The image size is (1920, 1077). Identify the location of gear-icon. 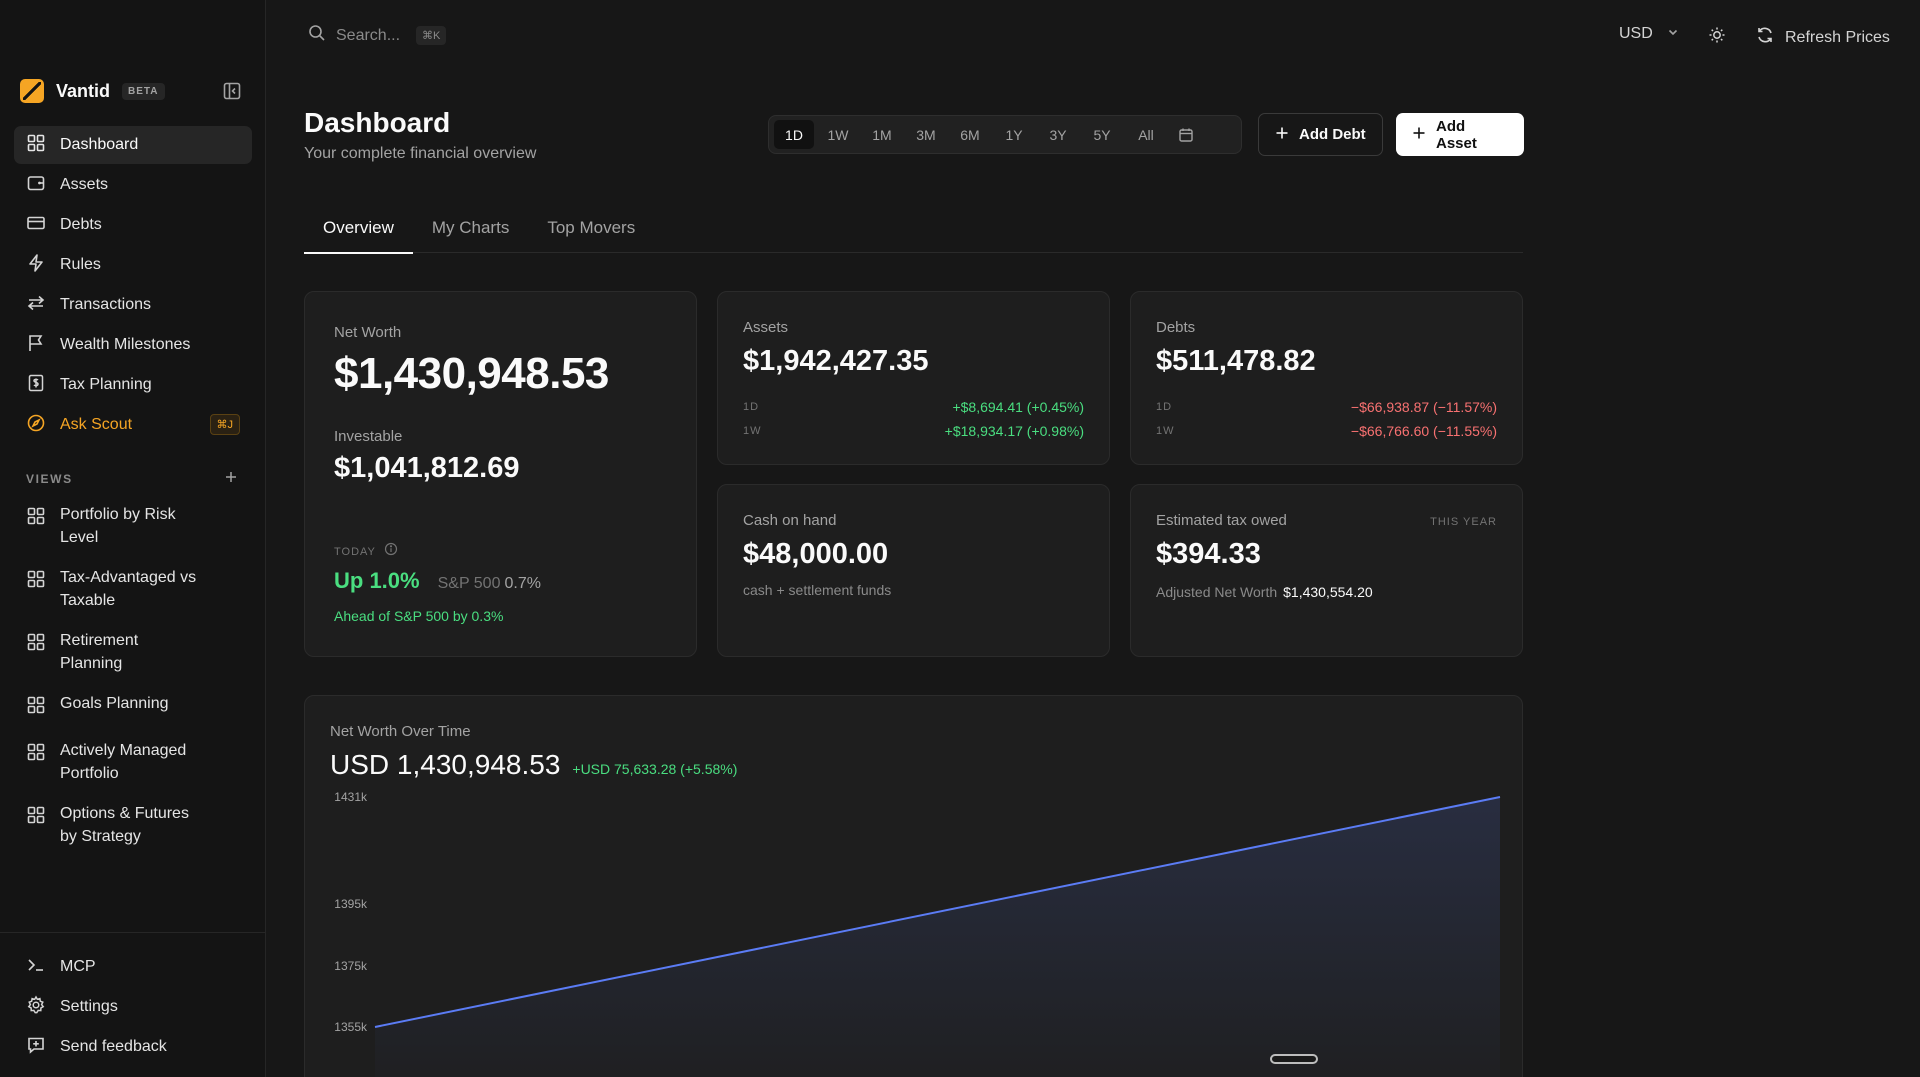
(36, 1007).